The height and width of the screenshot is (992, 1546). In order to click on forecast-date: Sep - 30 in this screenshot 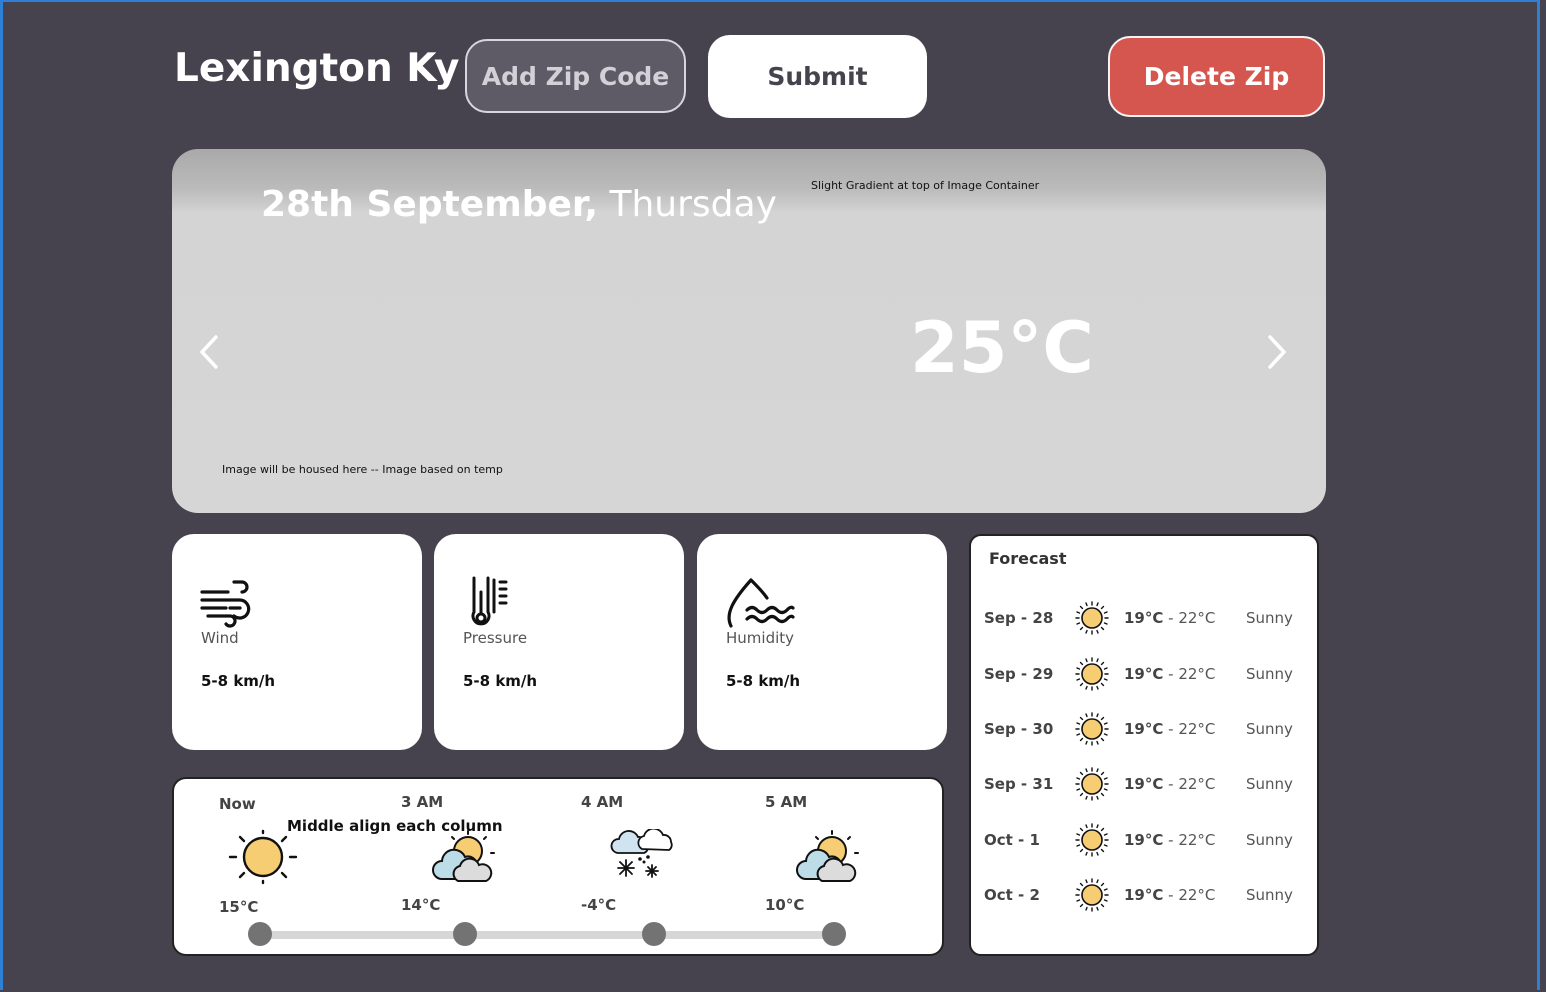, I will do `click(1019, 729)`.